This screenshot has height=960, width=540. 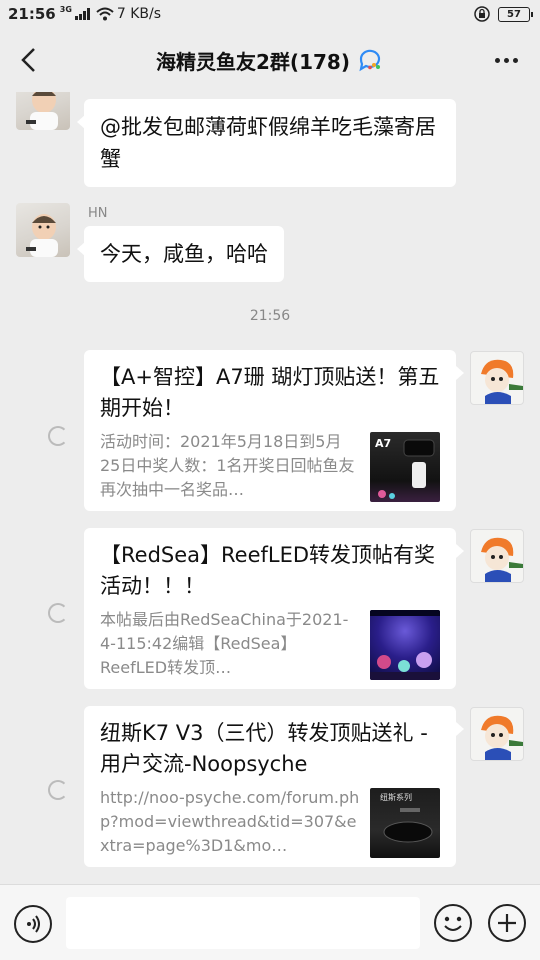 What do you see at coordinates (405, 823) in the screenshot?
I see `card-thumbnail: 纽斯系列` at bounding box center [405, 823].